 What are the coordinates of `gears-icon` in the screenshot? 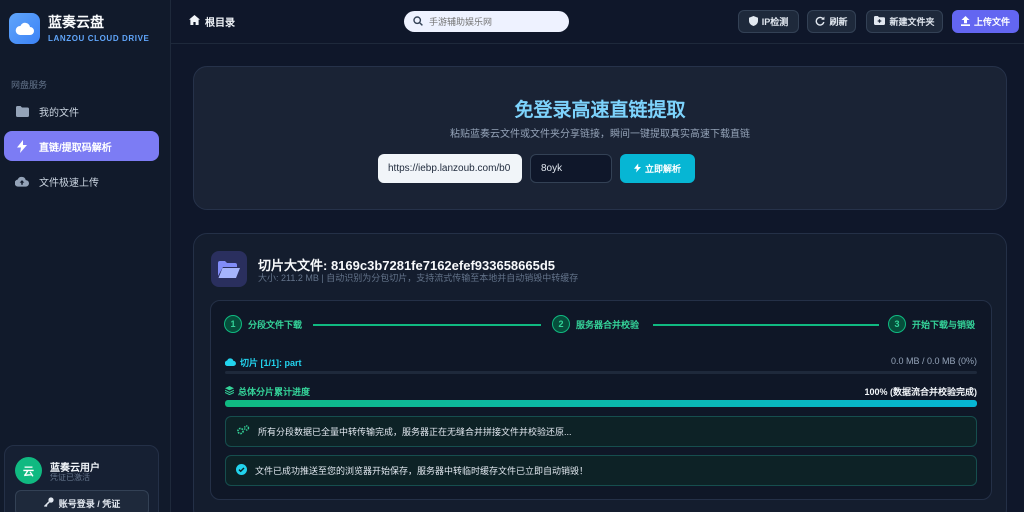 It's located at (243, 431).